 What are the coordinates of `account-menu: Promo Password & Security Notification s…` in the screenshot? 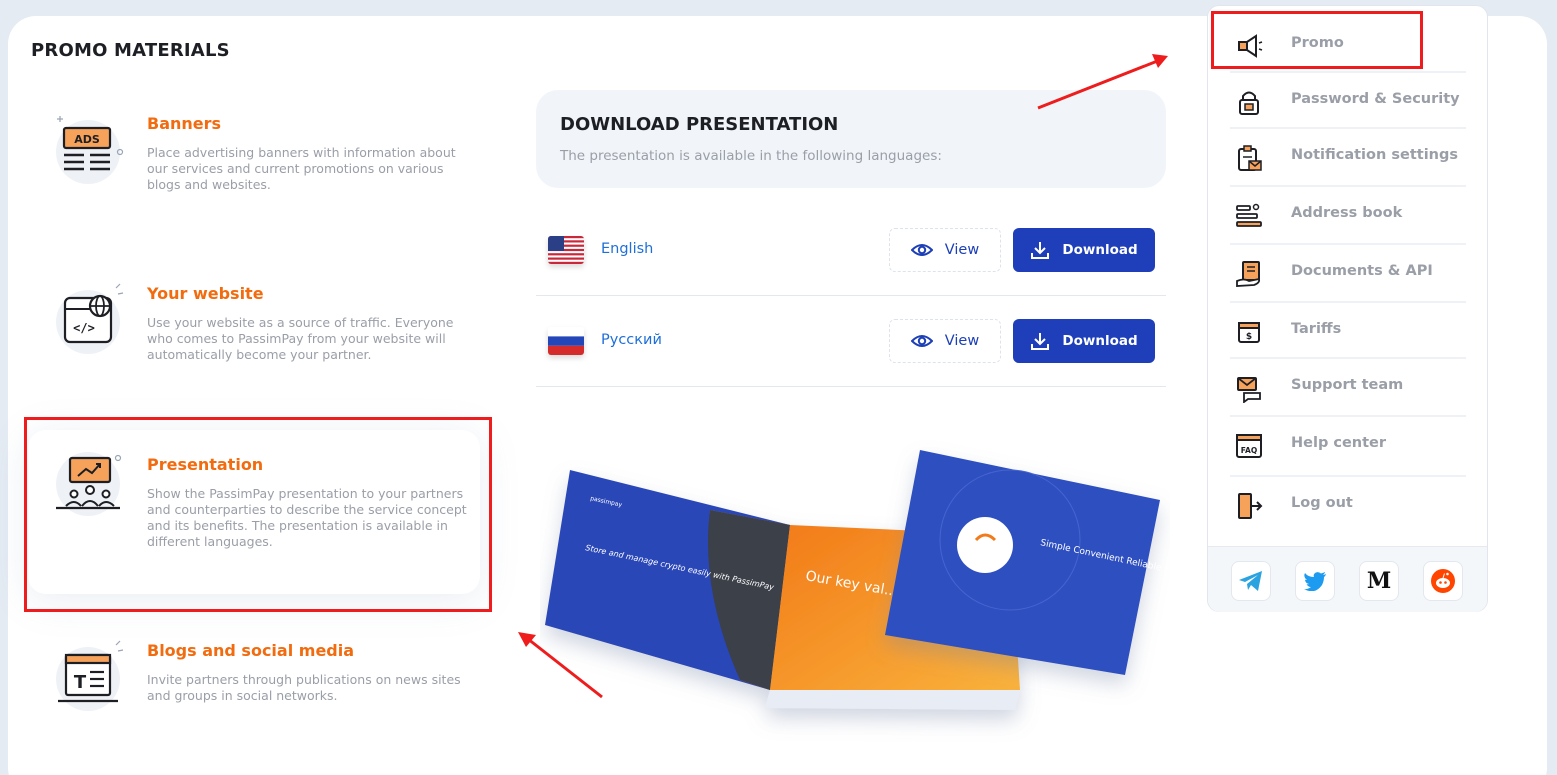 It's located at (1347, 308).